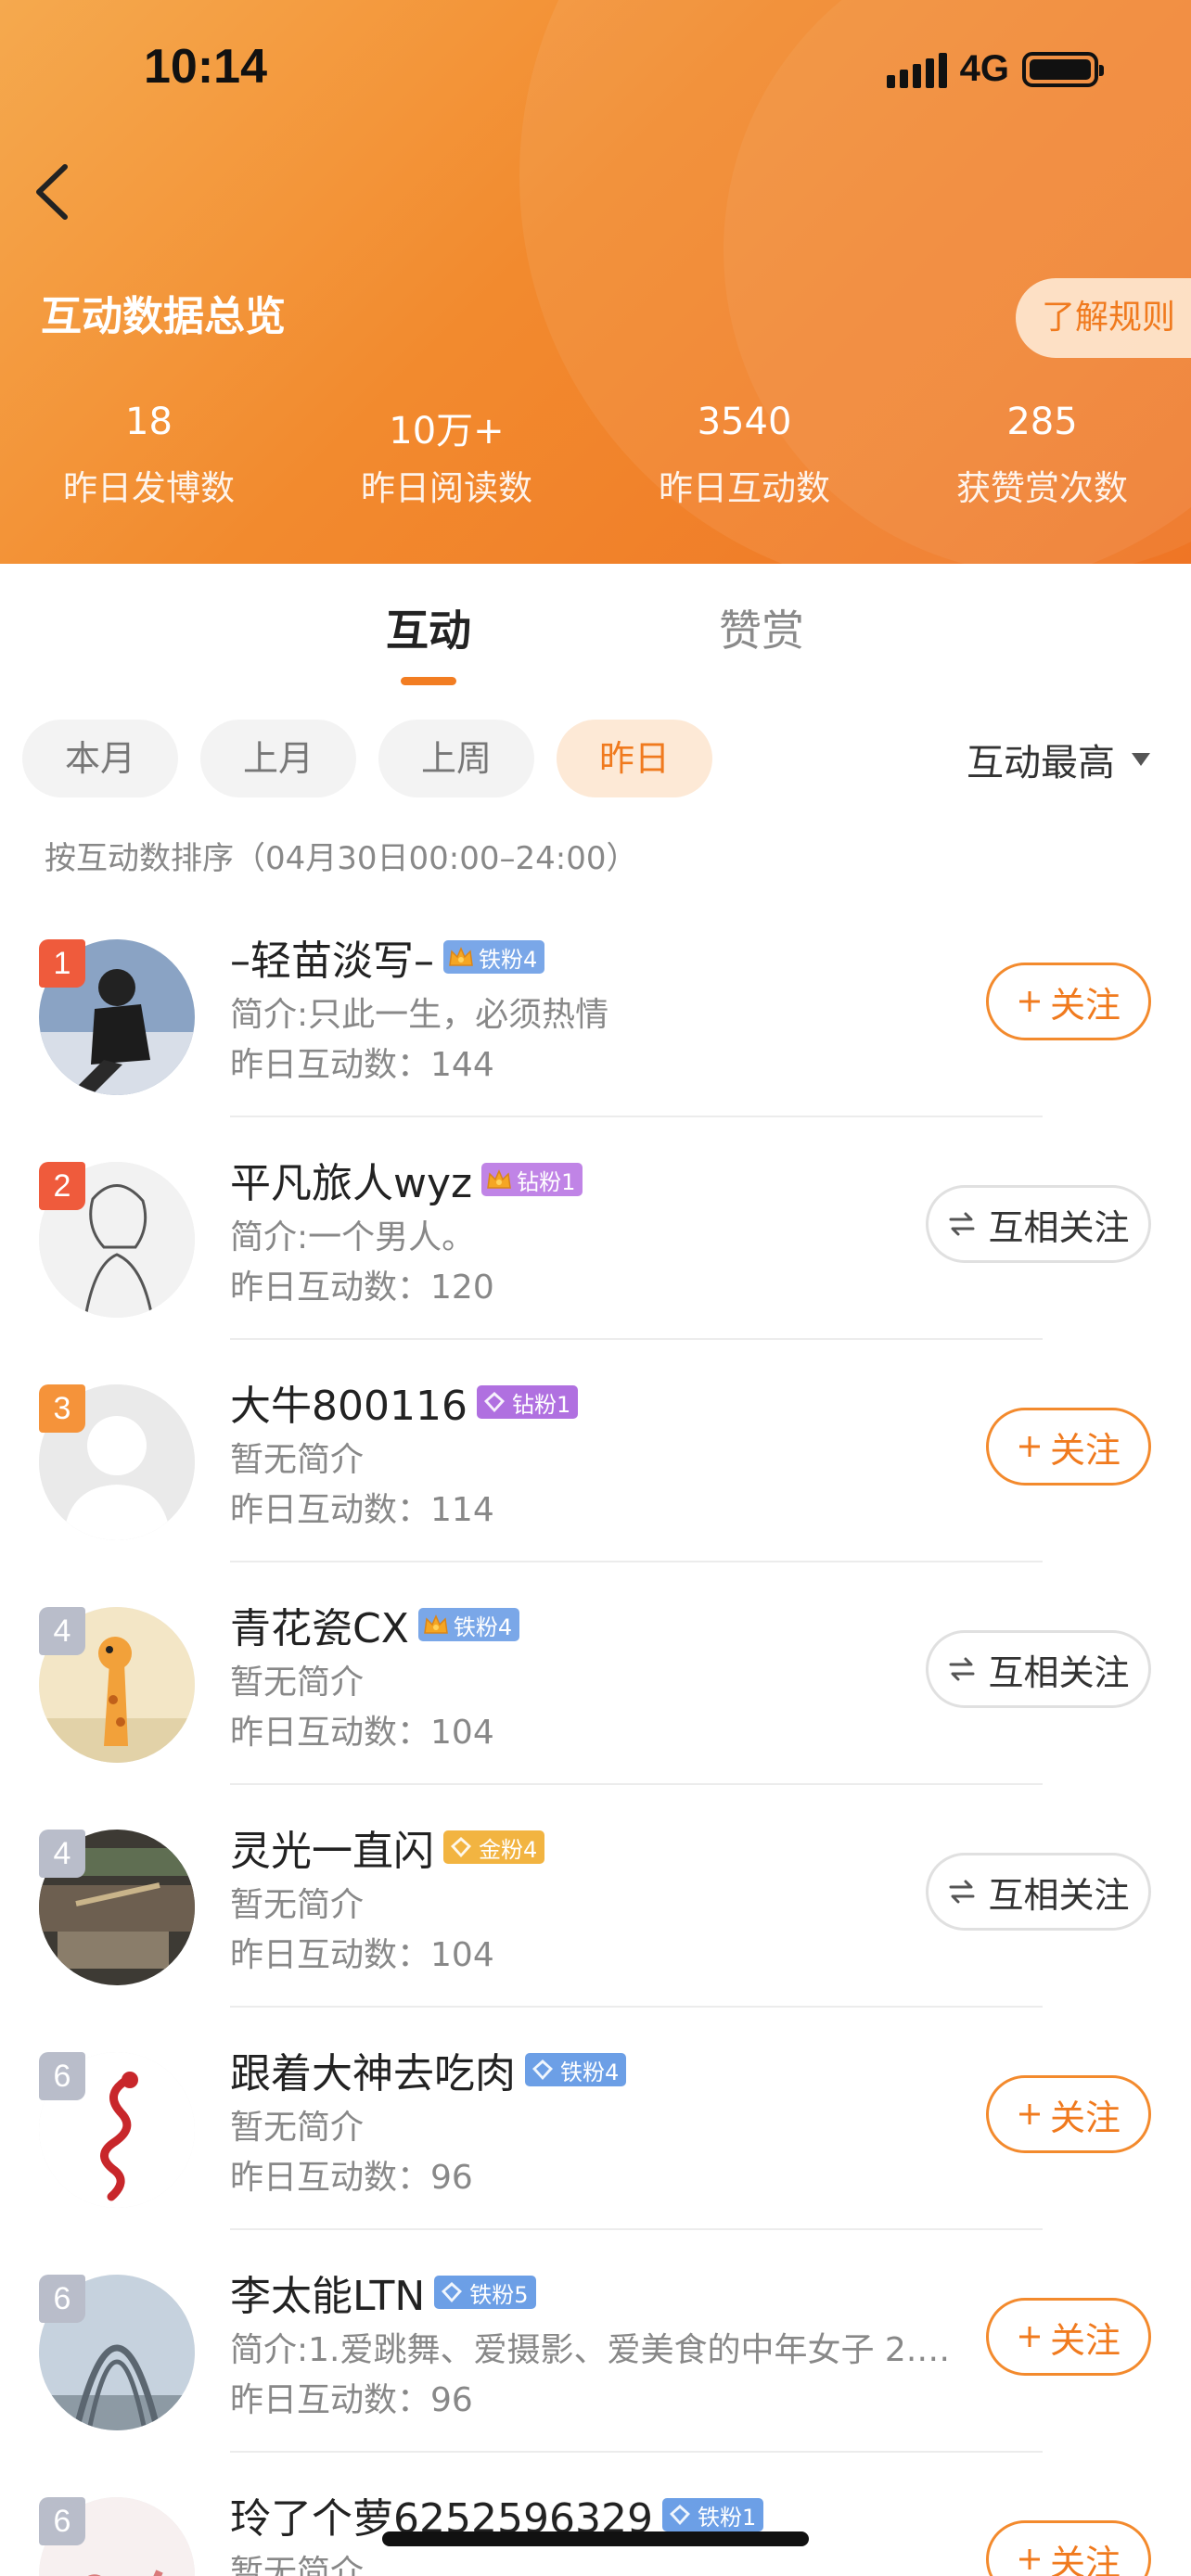 Image resolution: width=1191 pixels, height=2576 pixels. What do you see at coordinates (595, 2514) in the screenshot?
I see `list-item: 6 玲了个萝6252596329 铁粉1 暂无简介 关注` at bounding box center [595, 2514].